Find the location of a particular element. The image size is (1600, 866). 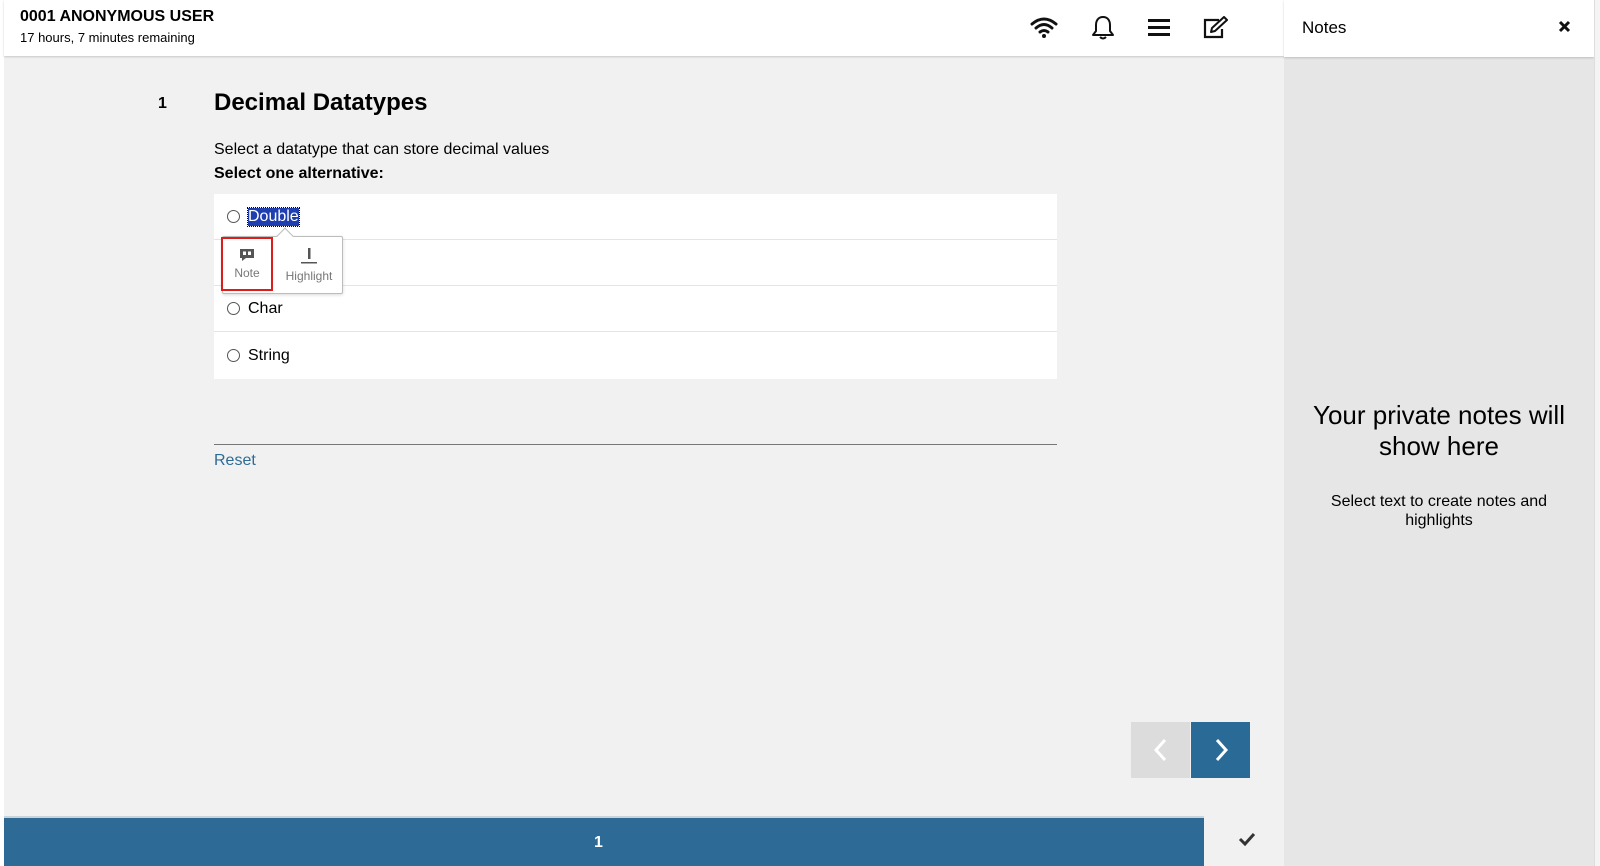

chevron-right-icon is located at coordinates (1221, 750).